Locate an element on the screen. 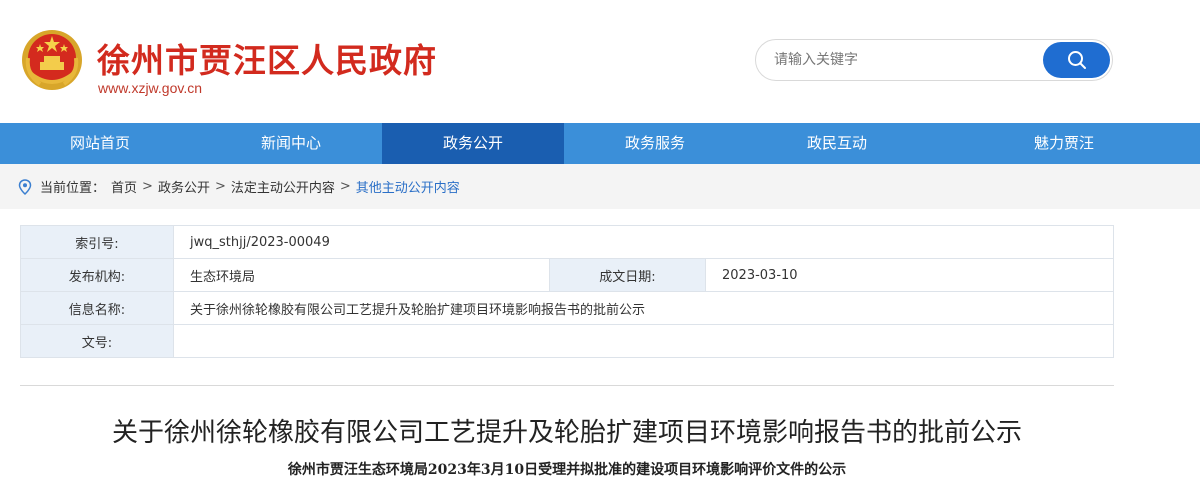 The height and width of the screenshot is (480, 1200). nav-item-interaction: 政民互动 is located at coordinates (837, 143).